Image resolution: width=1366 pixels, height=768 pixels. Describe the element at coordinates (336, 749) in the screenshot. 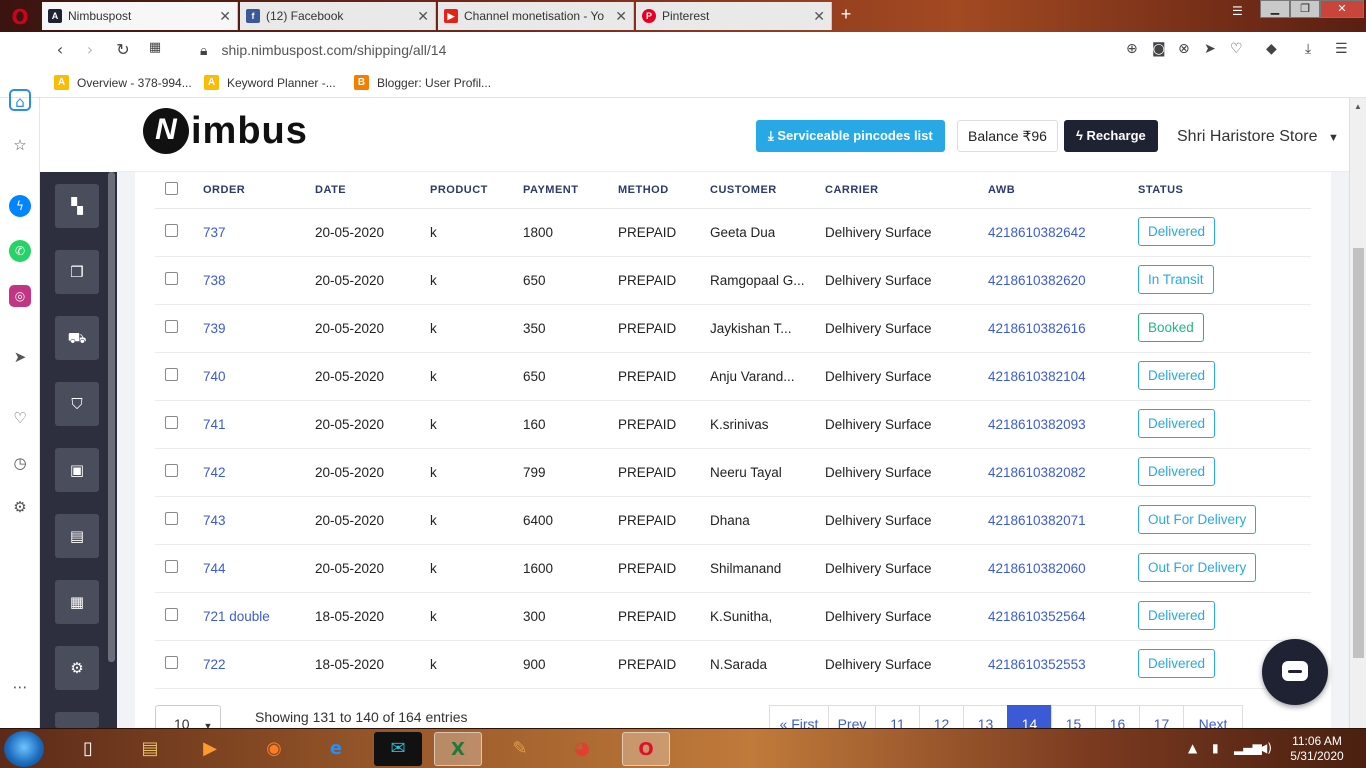

I see `internet-explorer-icon: e` at that location.